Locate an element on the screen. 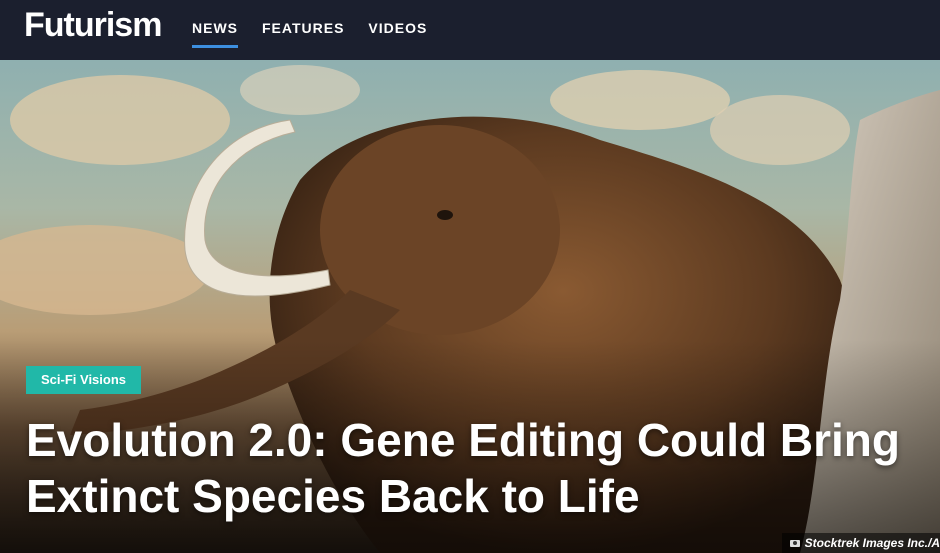 The width and height of the screenshot is (940, 553). camera-icon is located at coordinates (794, 543).